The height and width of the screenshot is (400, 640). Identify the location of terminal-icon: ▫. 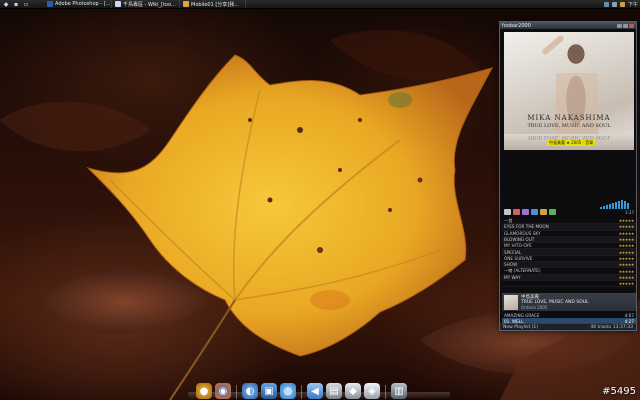
(26, 4).